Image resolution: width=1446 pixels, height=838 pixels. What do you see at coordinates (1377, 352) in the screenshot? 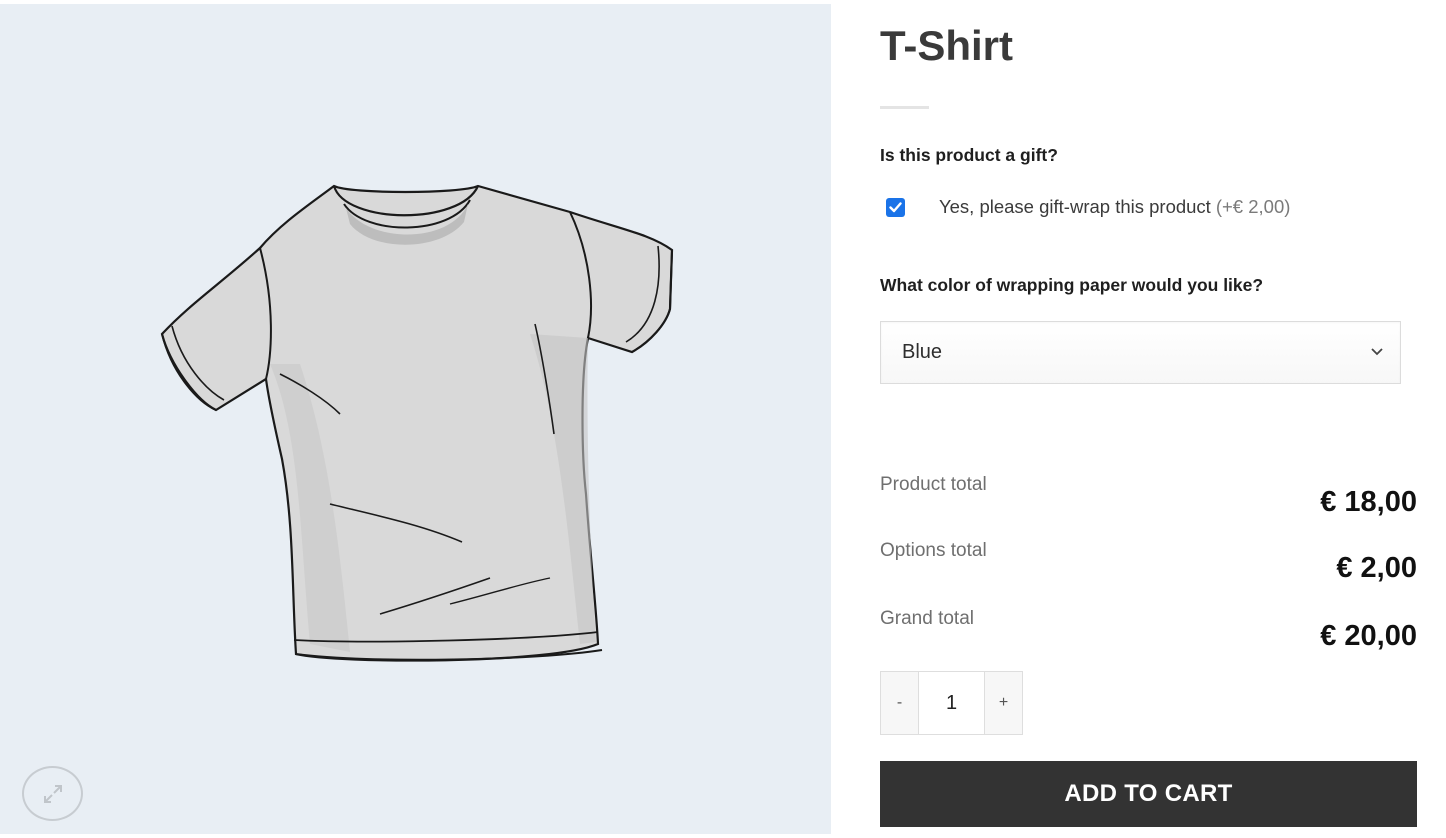
I see `chevron-down-icon` at bounding box center [1377, 352].